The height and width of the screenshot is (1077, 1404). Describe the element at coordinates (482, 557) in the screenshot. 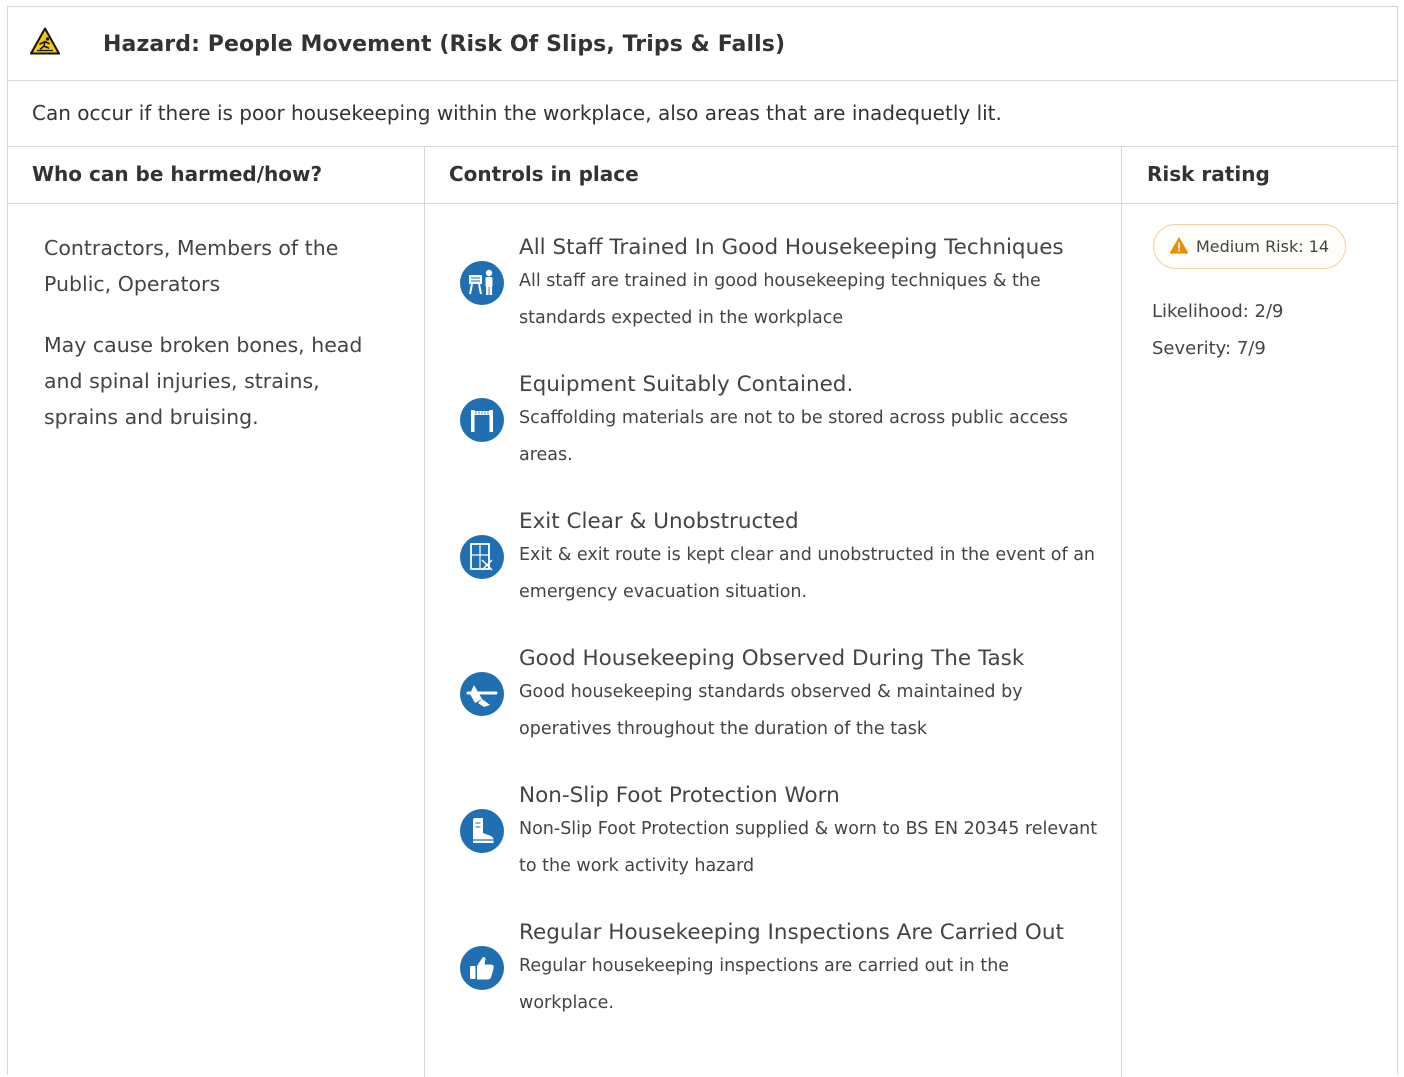

I see `exit-door-icon` at that location.